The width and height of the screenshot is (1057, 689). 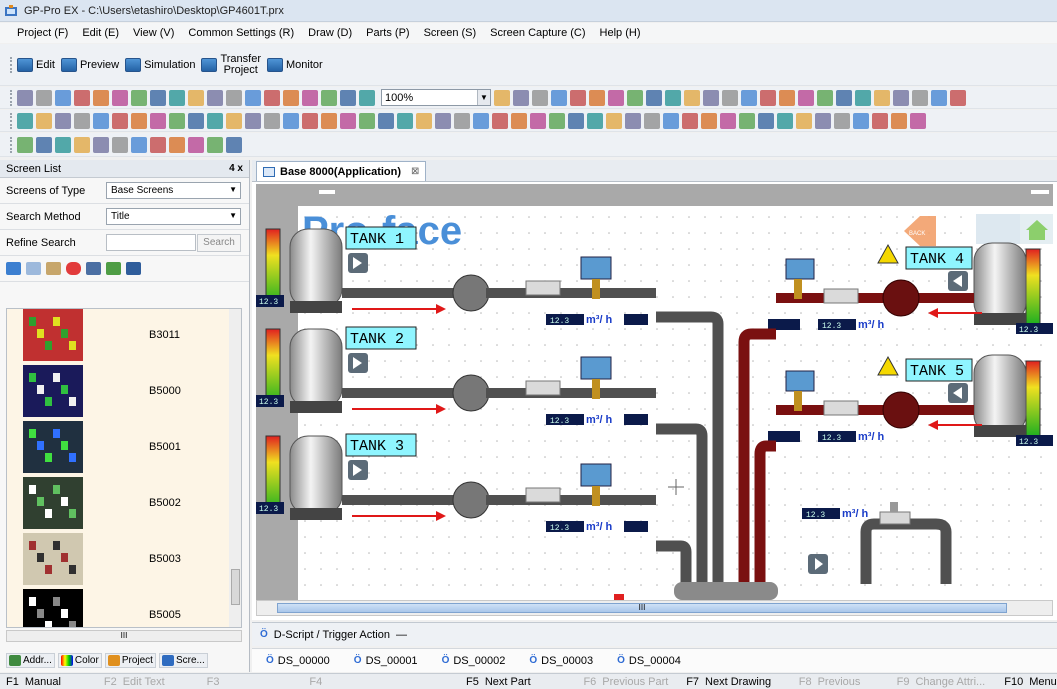 I want to click on zoom-combo: 100% ▼, so click(x=436, y=97).